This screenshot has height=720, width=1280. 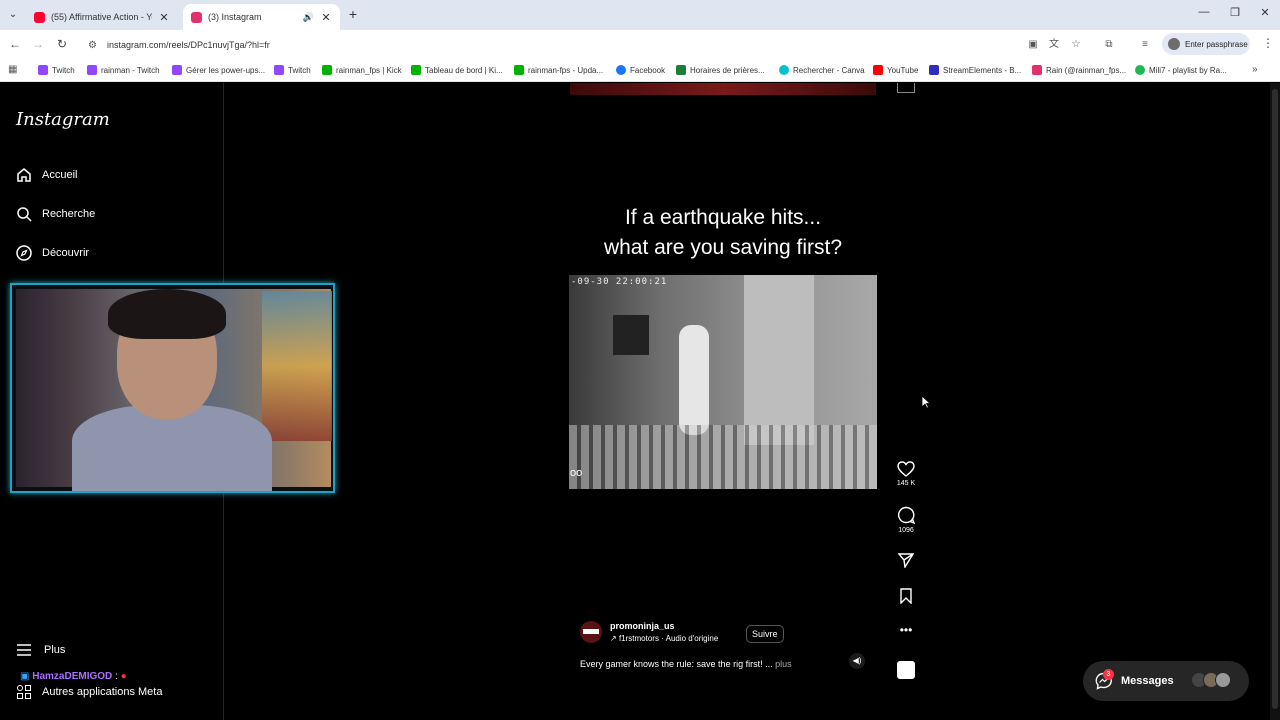 I want to click on close-window-icon: ✕, so click(x=1265, y=12).